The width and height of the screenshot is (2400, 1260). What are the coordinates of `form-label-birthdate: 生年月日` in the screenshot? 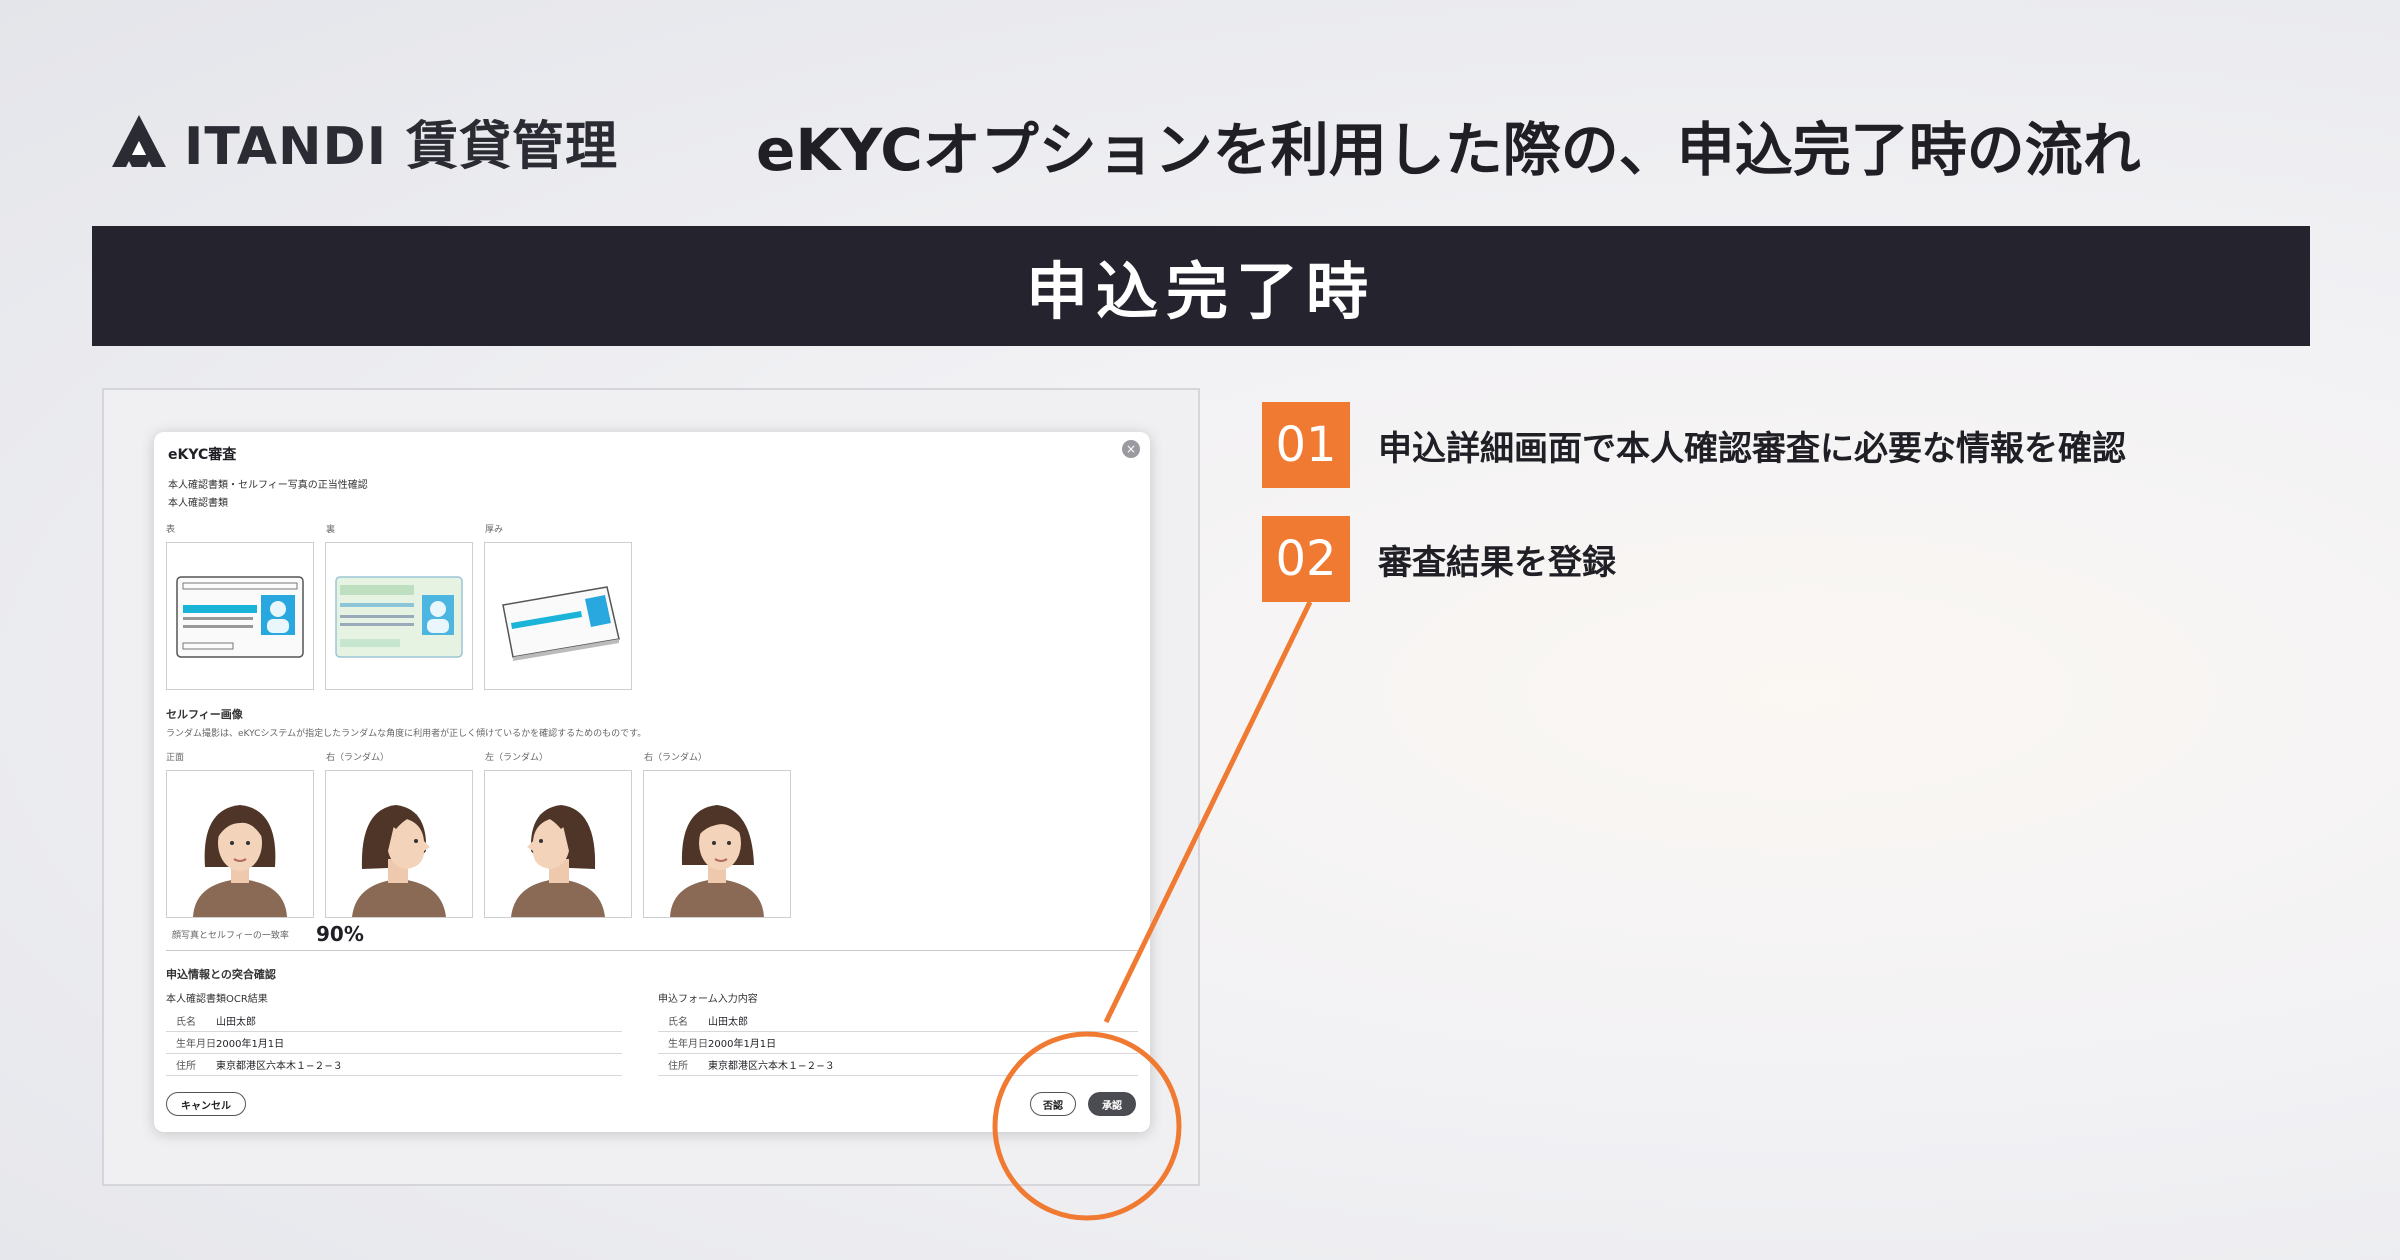 It's located at (688, 1044).